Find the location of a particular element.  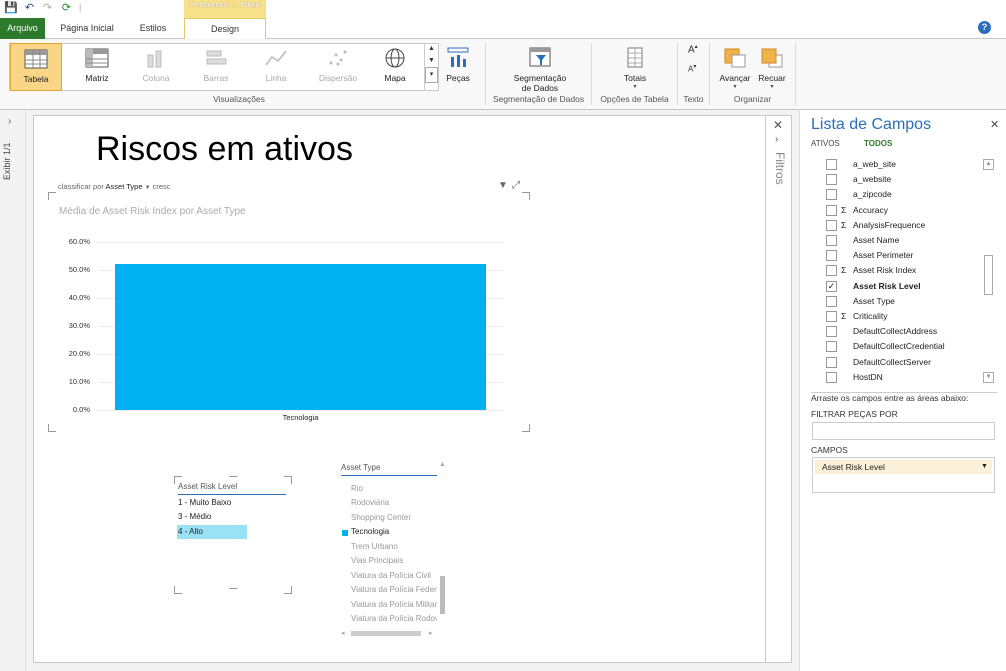

chart-bar is located at coordinates (300, 337).